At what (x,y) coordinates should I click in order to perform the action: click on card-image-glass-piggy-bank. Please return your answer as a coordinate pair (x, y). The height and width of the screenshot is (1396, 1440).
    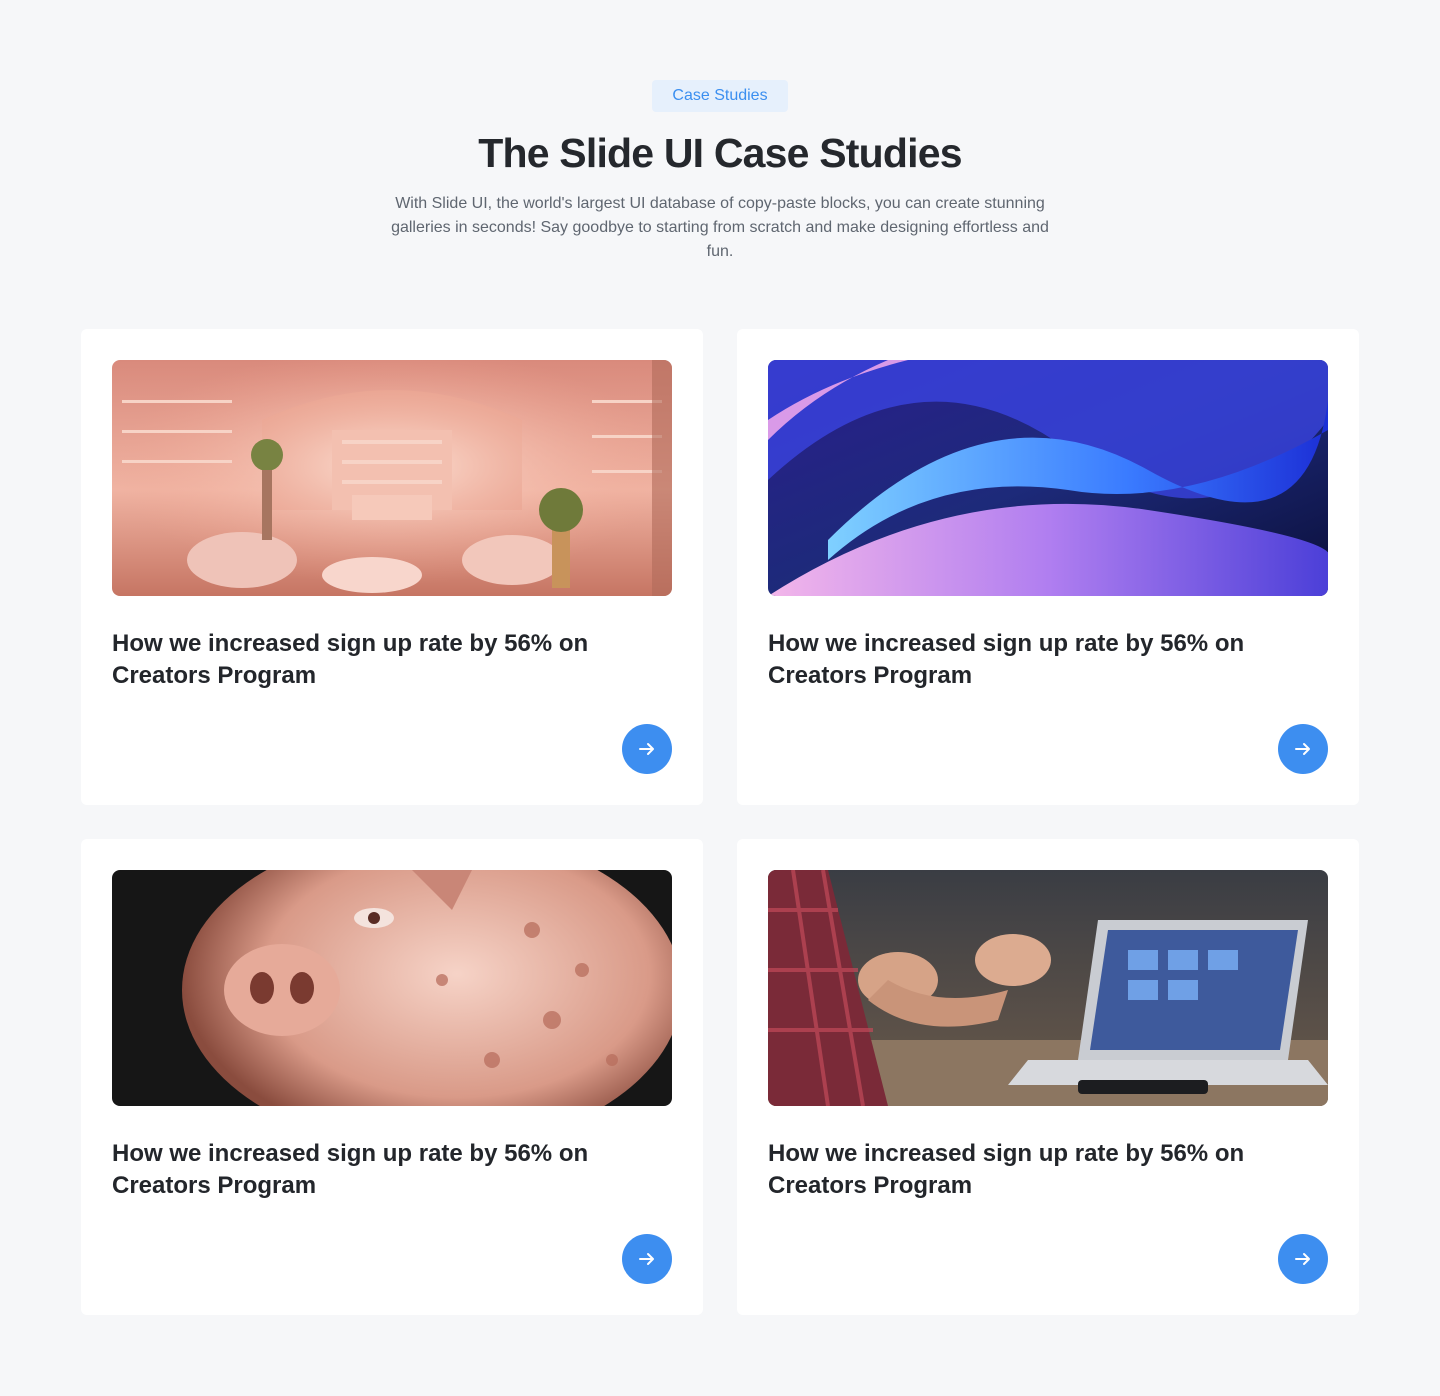
    Looking at the image, I should click on (392, 988).